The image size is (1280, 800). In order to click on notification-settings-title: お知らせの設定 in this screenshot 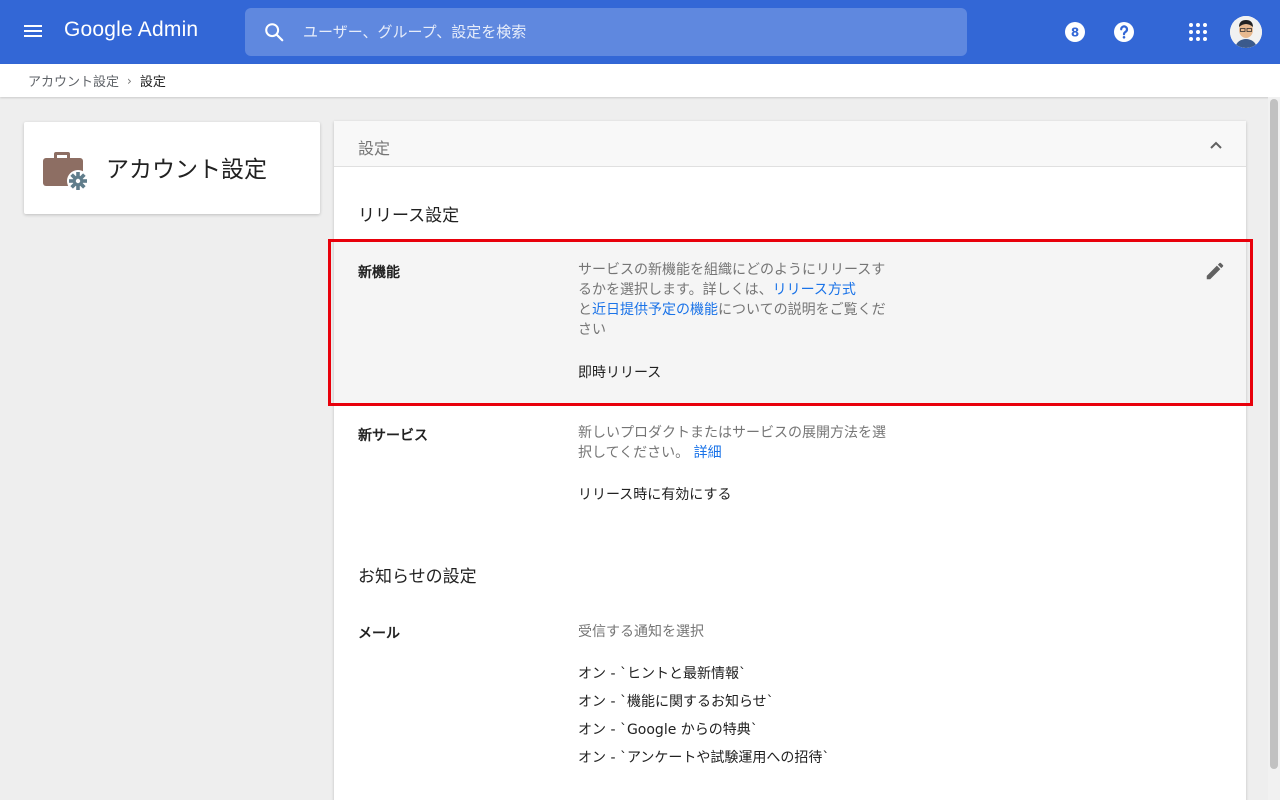, I will do `click(417, 577)`.